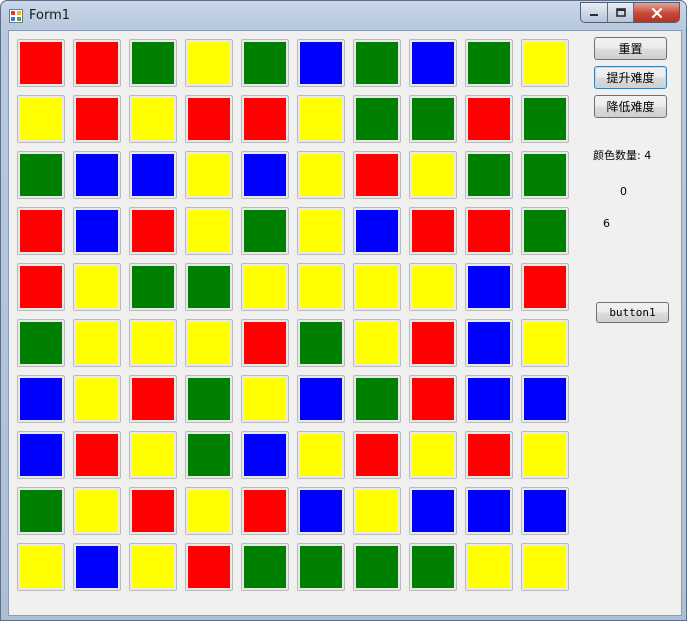 The width and height of the screenshot is (687, 621). I want to click on grid-cell-r0-c7, so click(433, 63).